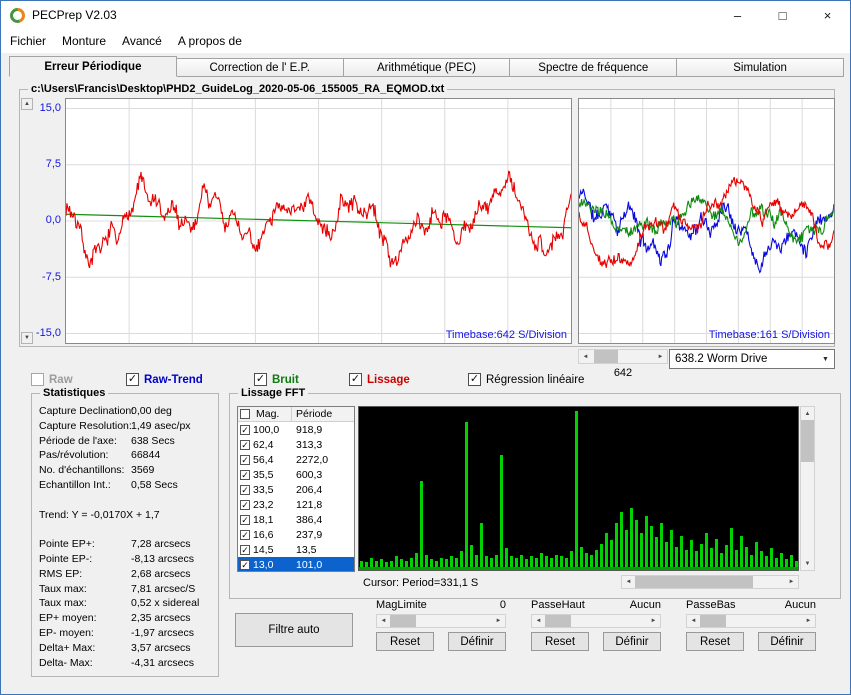  I want to click on fft-list-row: ✓ 13,0 101,0, so click(296, 564).